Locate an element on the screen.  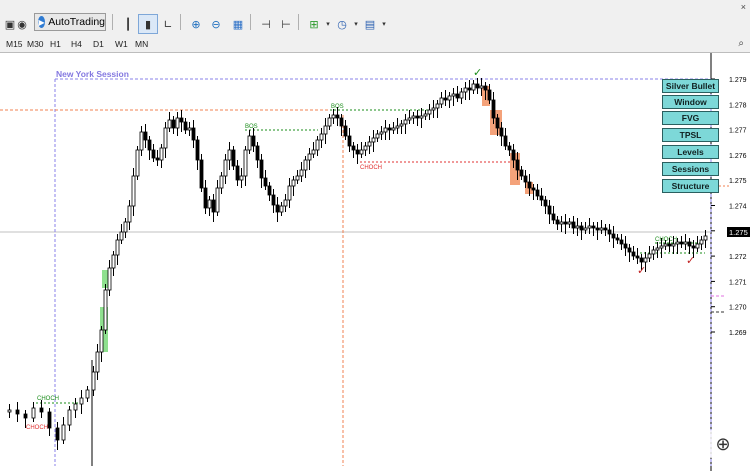
price-axis-label: 1.278 is located at coordinates (738, 105).